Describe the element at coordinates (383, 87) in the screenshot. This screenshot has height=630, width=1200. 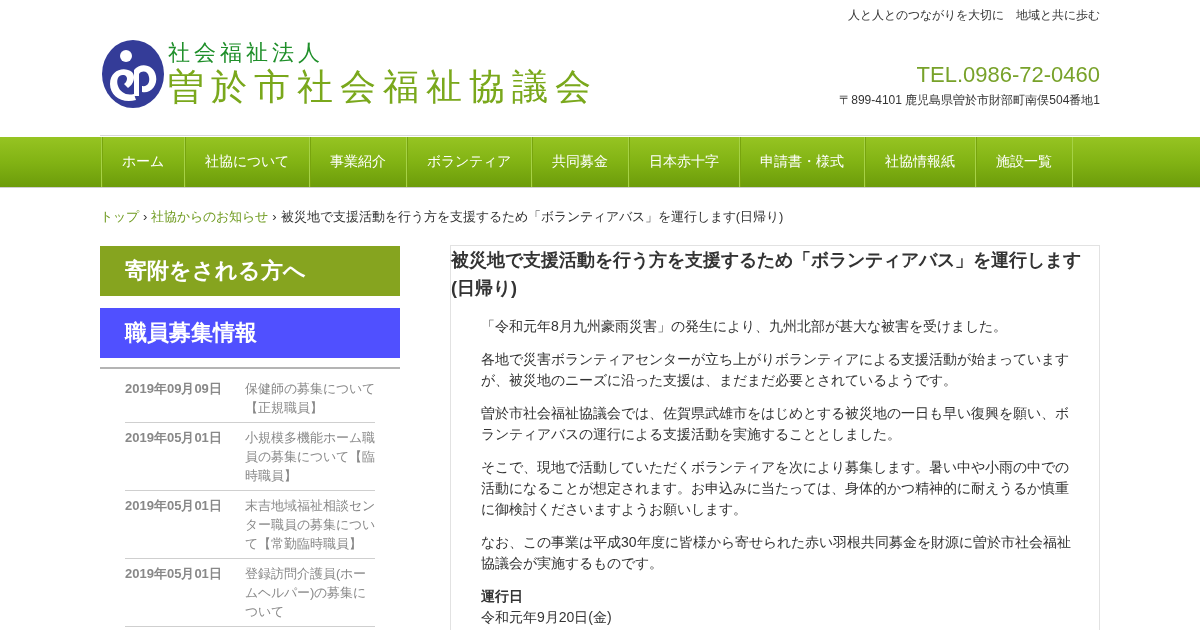
I see `logo-name: 曽於市社会福祉協議会` at that location.